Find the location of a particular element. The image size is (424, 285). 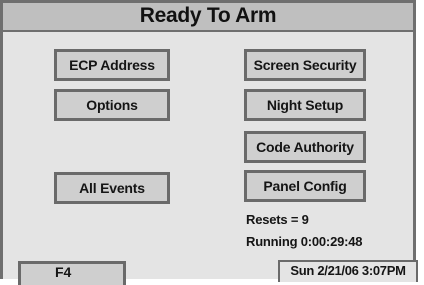

code-authority-button: Code Authority is located at coordinates (305, 147).